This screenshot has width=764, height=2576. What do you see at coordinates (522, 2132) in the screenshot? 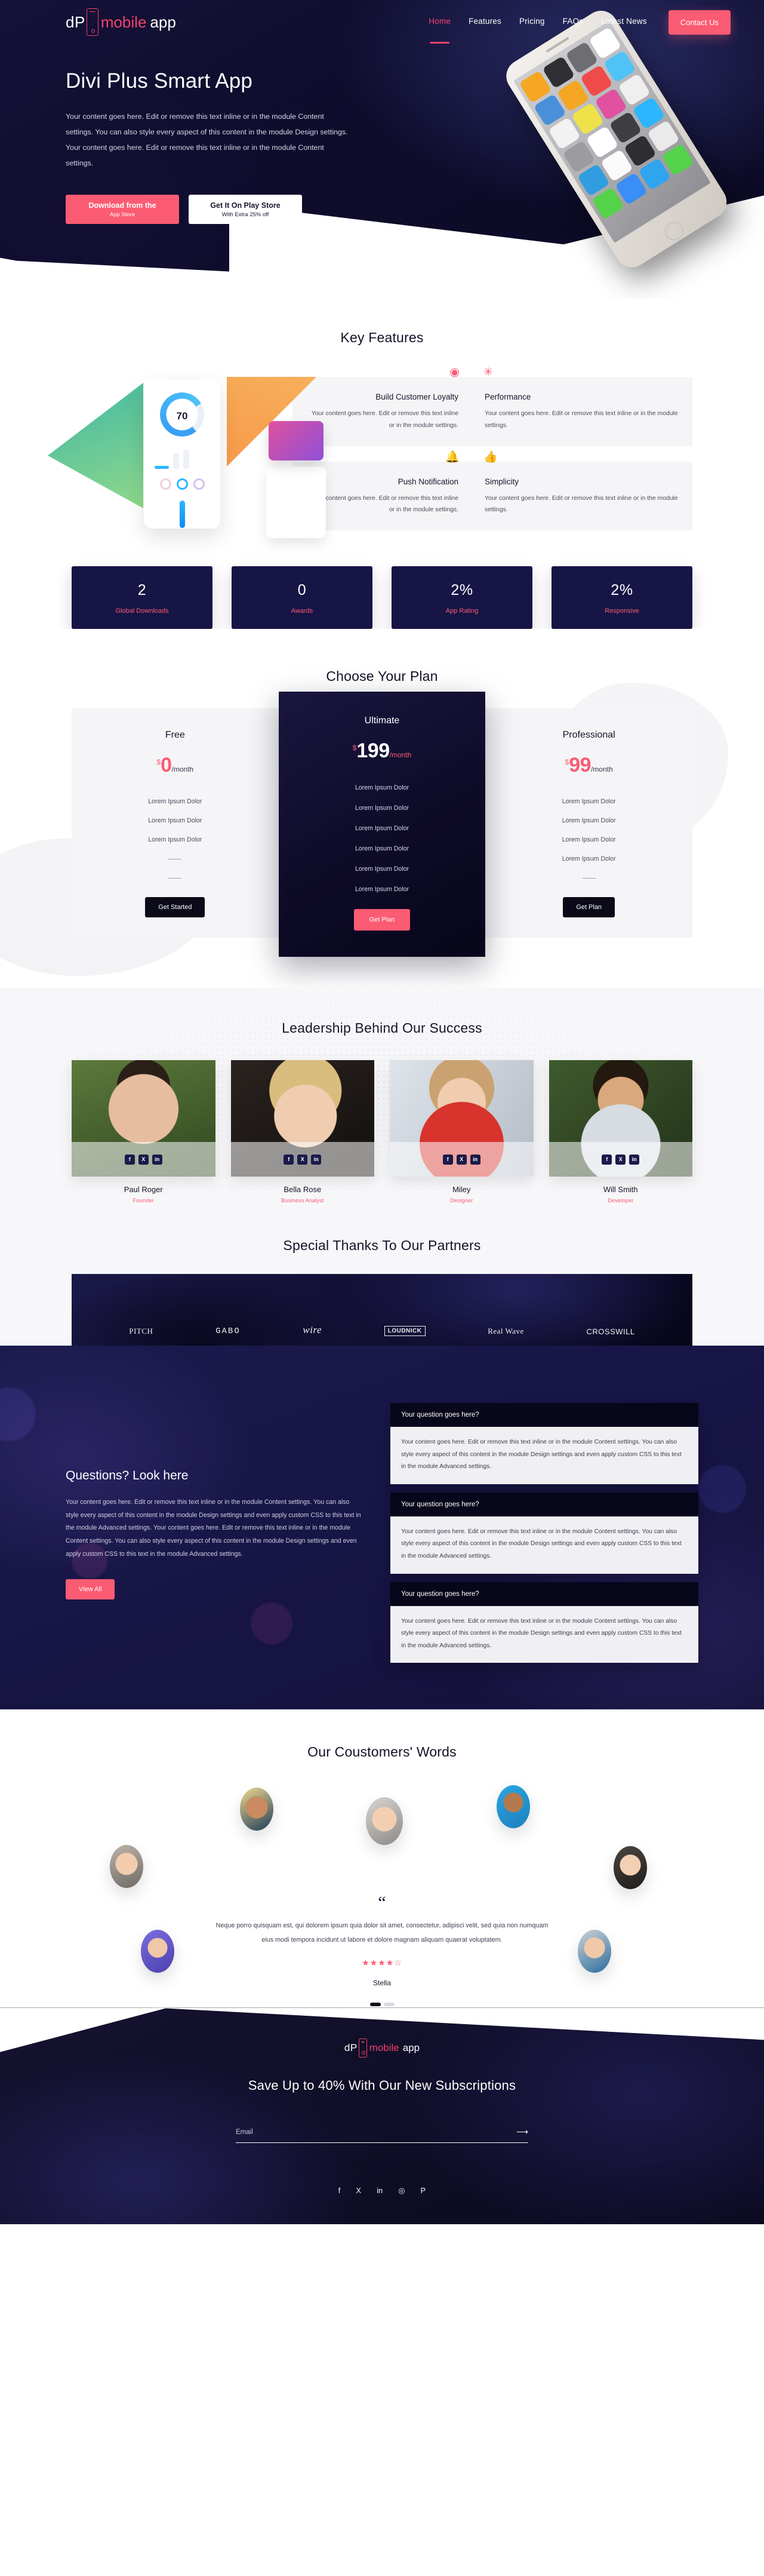
I see `submit-arrow-icon: ⟶` at bounding box center [522, 2132].